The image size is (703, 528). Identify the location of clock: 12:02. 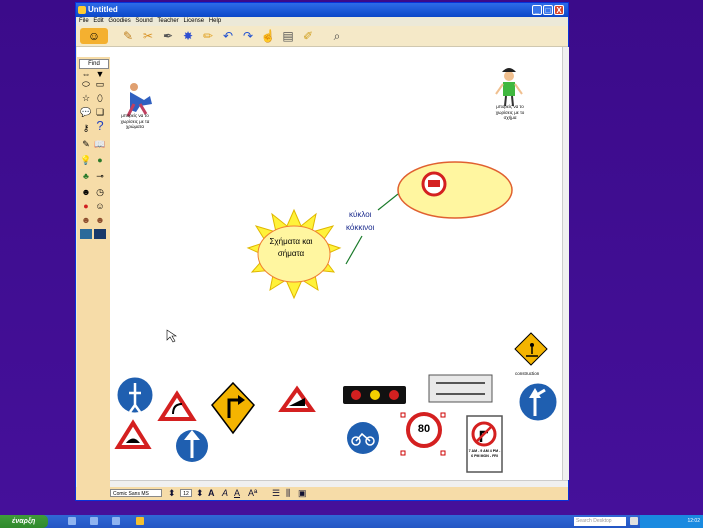
(693, 521).